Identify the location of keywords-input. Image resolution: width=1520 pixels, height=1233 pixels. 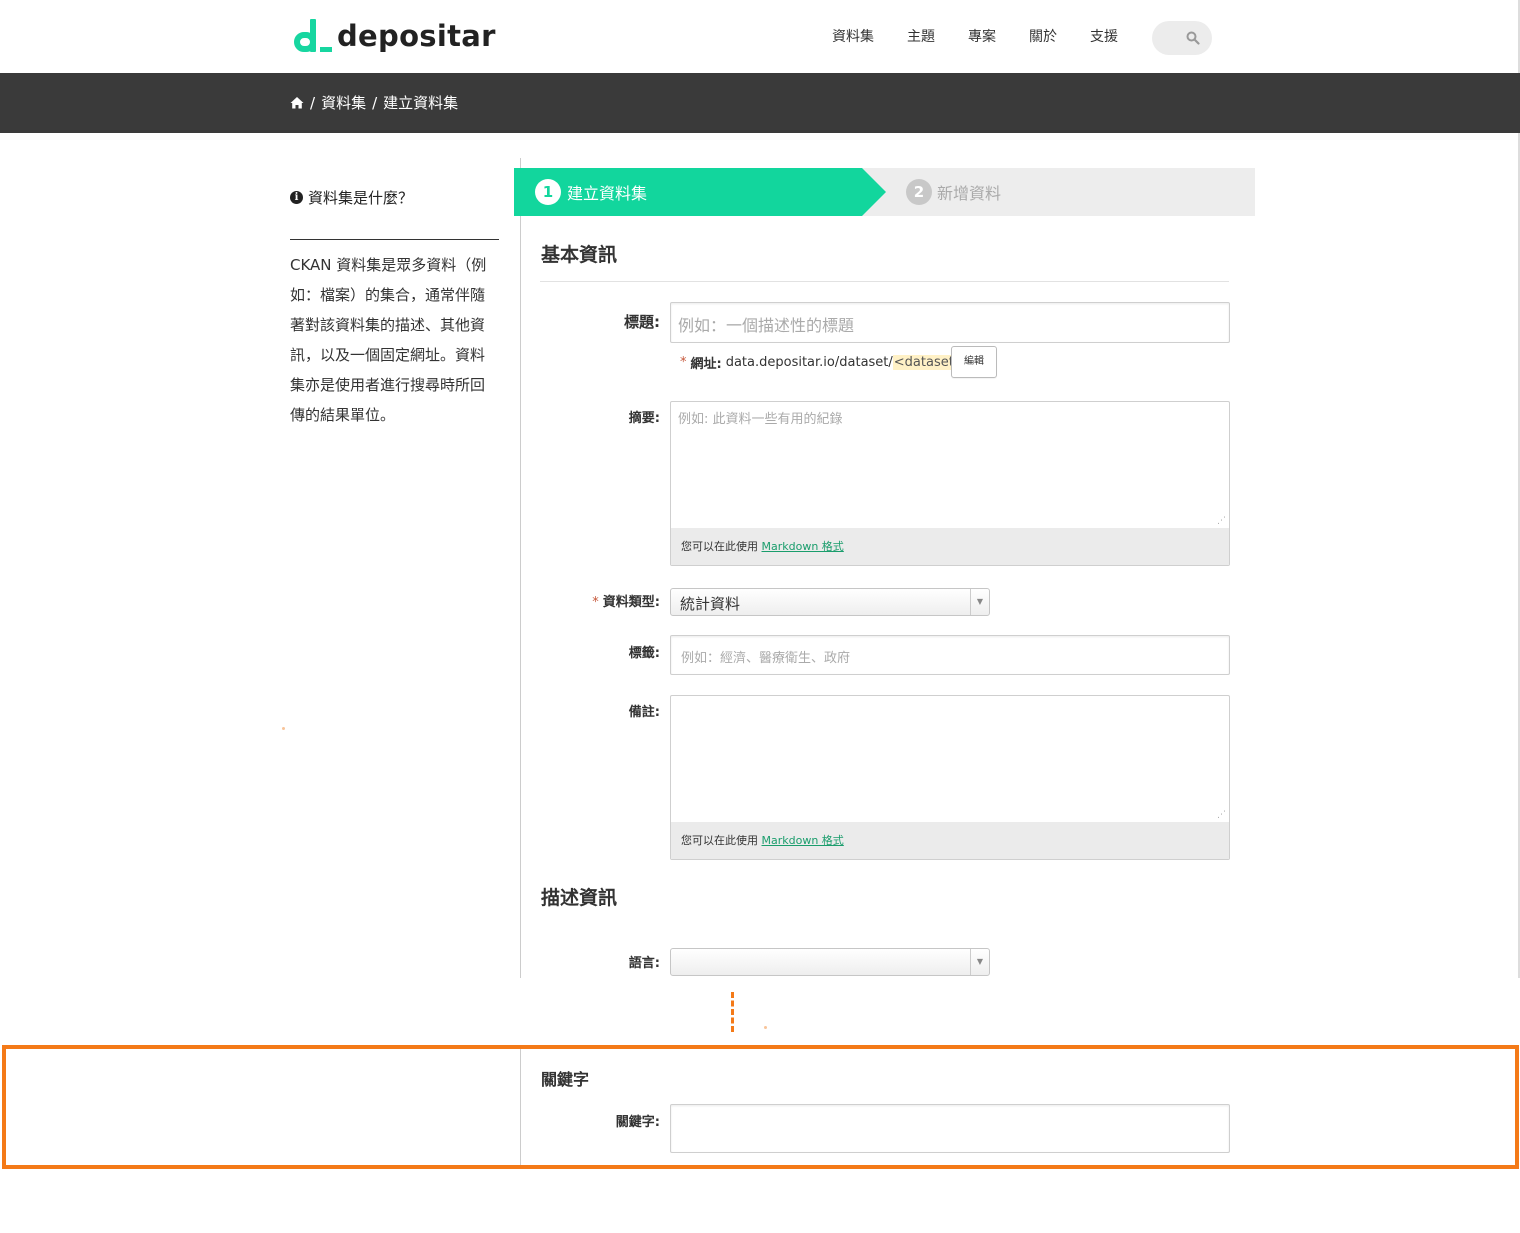
(950, 1128).